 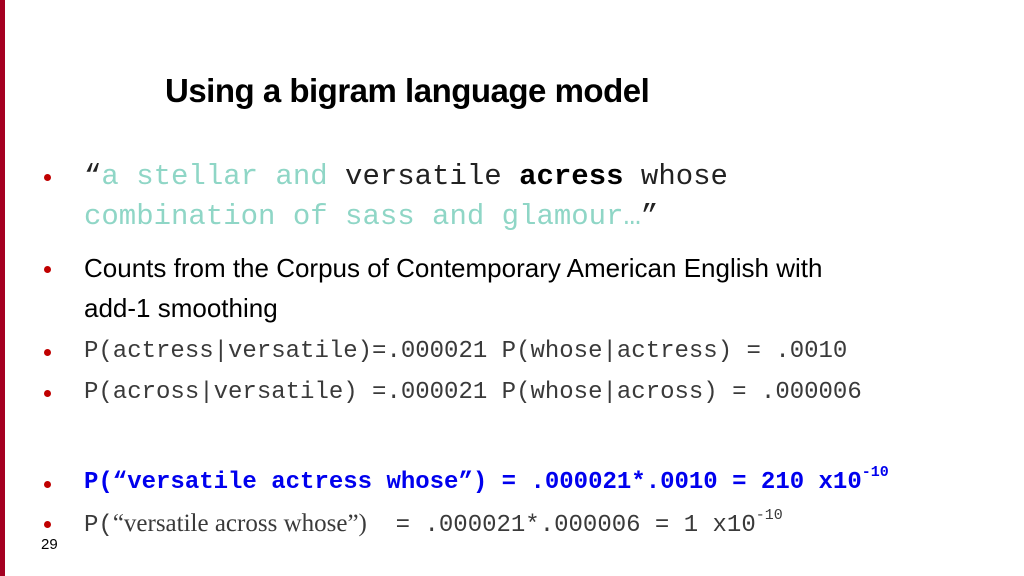 I want to click on word-versatile: versatile, so click(x=423, y=176).